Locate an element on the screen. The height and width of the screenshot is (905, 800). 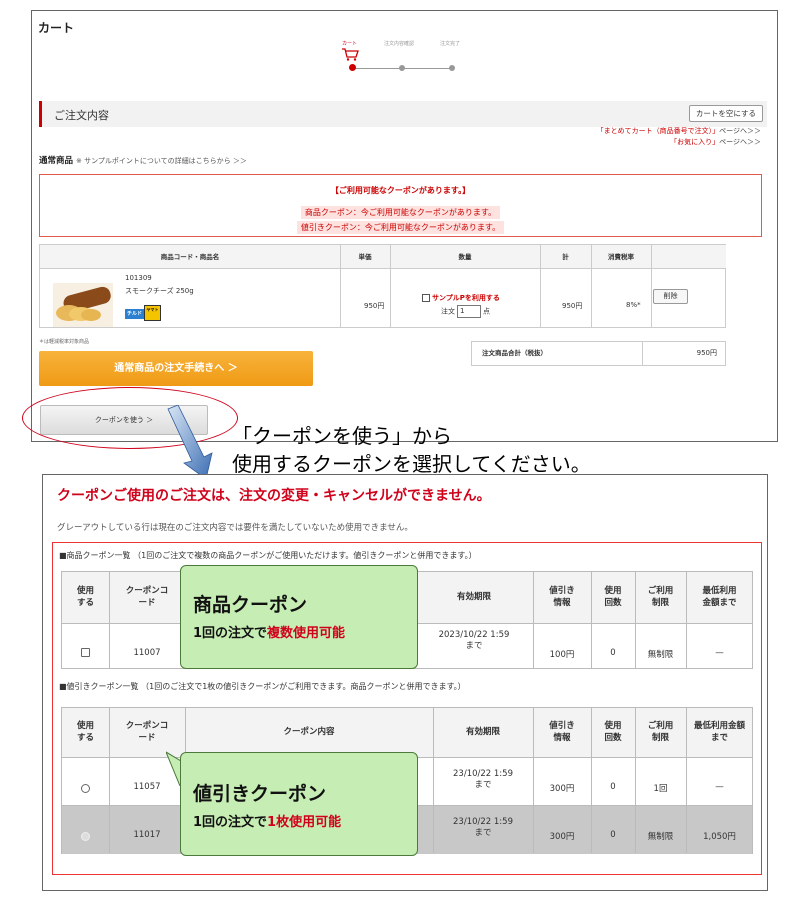
coupon-discount: 300円 is located at coordinates (562, 837).